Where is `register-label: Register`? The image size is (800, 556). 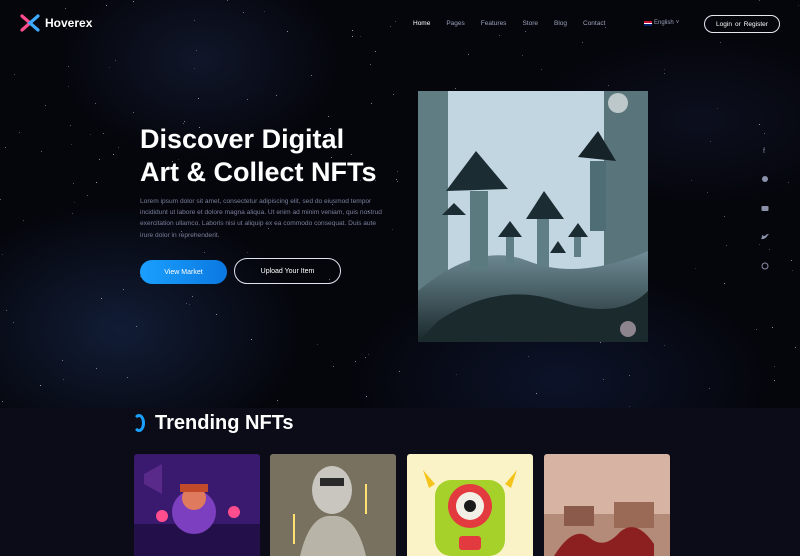 register-label: Register is located at coordinates (755, 24).